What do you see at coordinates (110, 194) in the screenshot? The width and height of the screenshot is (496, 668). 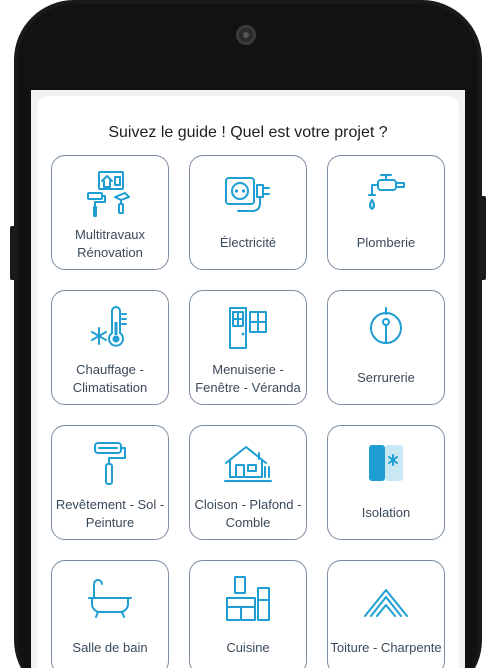 I see `renovation-tools-icon` at bounding box center [110, 194].